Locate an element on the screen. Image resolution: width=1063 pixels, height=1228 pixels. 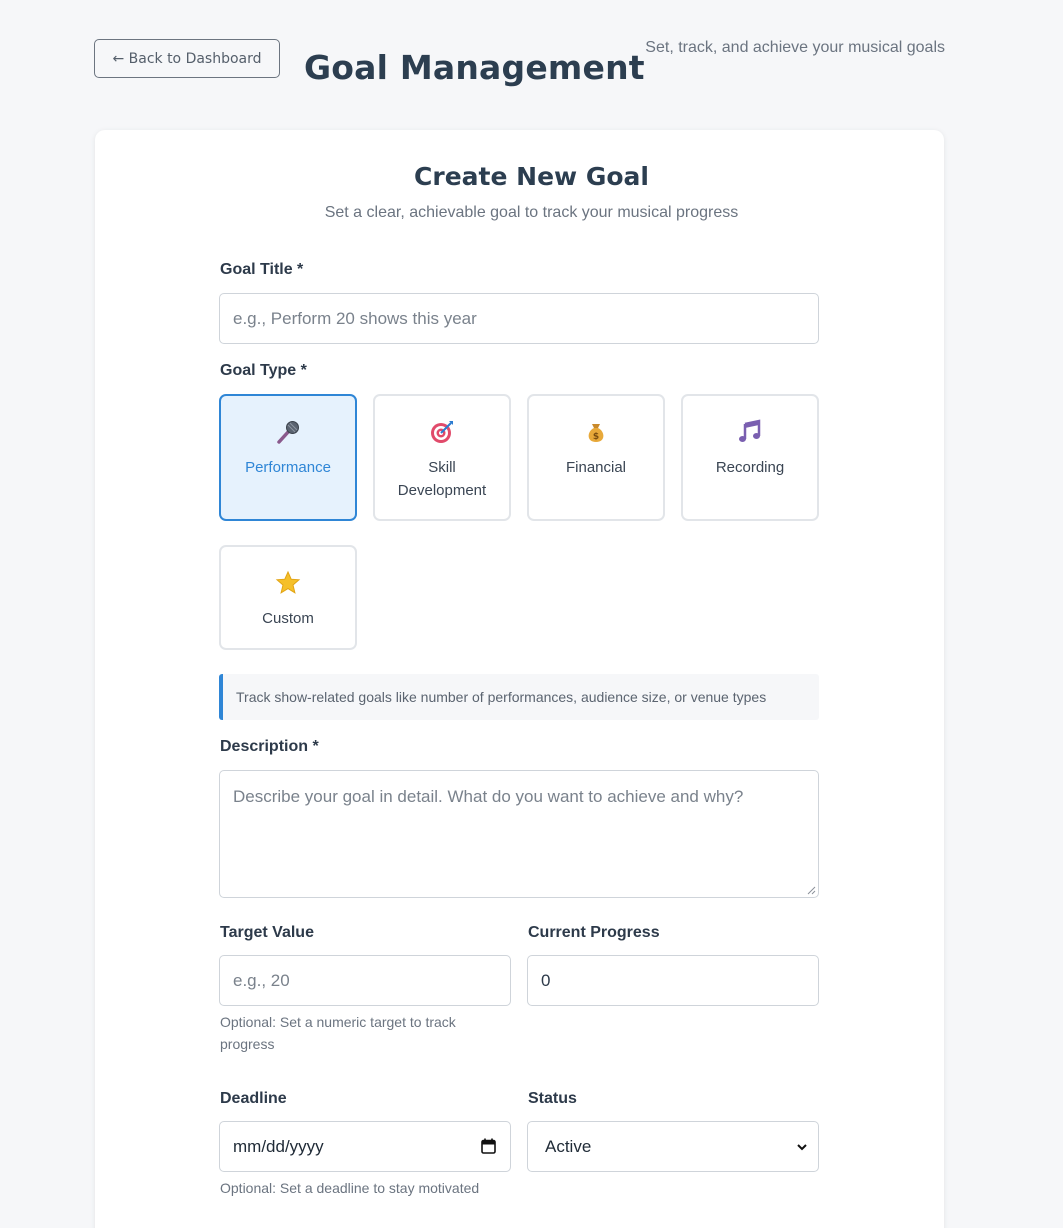
calendar-icon is located at coordinates (488, 1146).